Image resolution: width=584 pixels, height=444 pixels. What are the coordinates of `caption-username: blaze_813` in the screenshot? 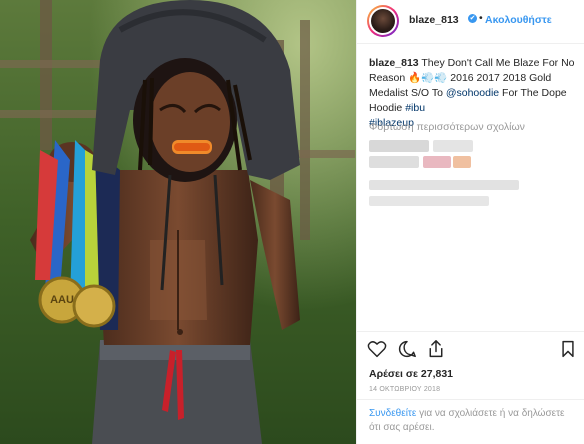 It's located at (394, 63).